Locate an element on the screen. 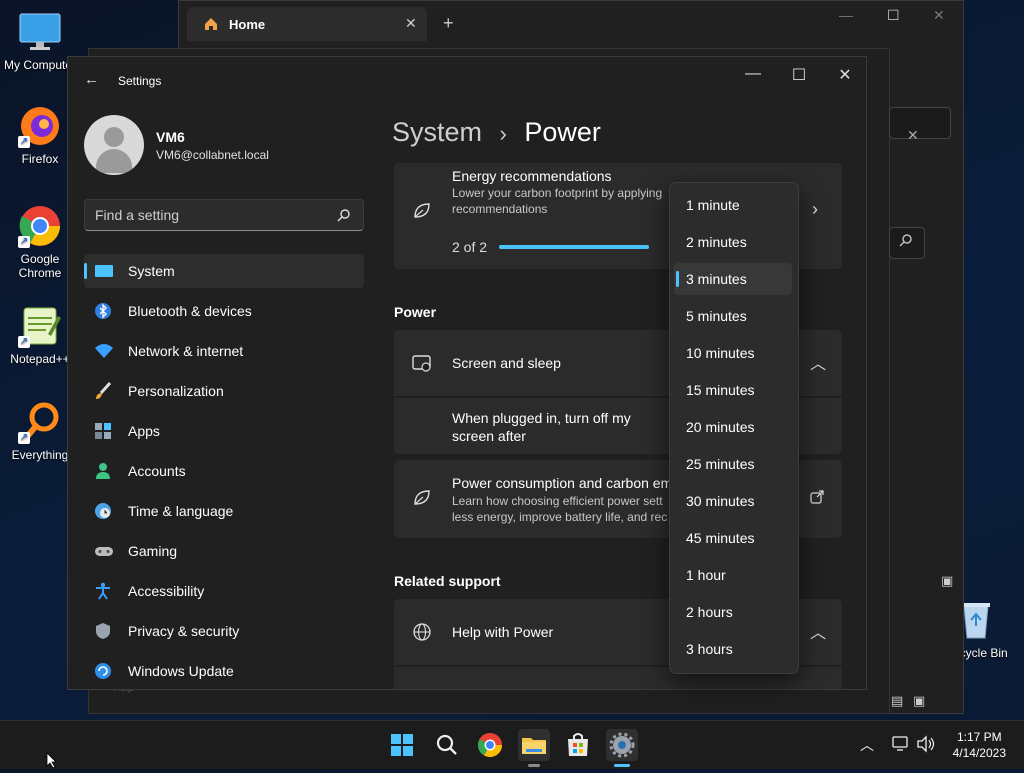 This screenshot has width=1024, height=773. dropdown-option: 5 minutes is located at coordinates (733, 316).